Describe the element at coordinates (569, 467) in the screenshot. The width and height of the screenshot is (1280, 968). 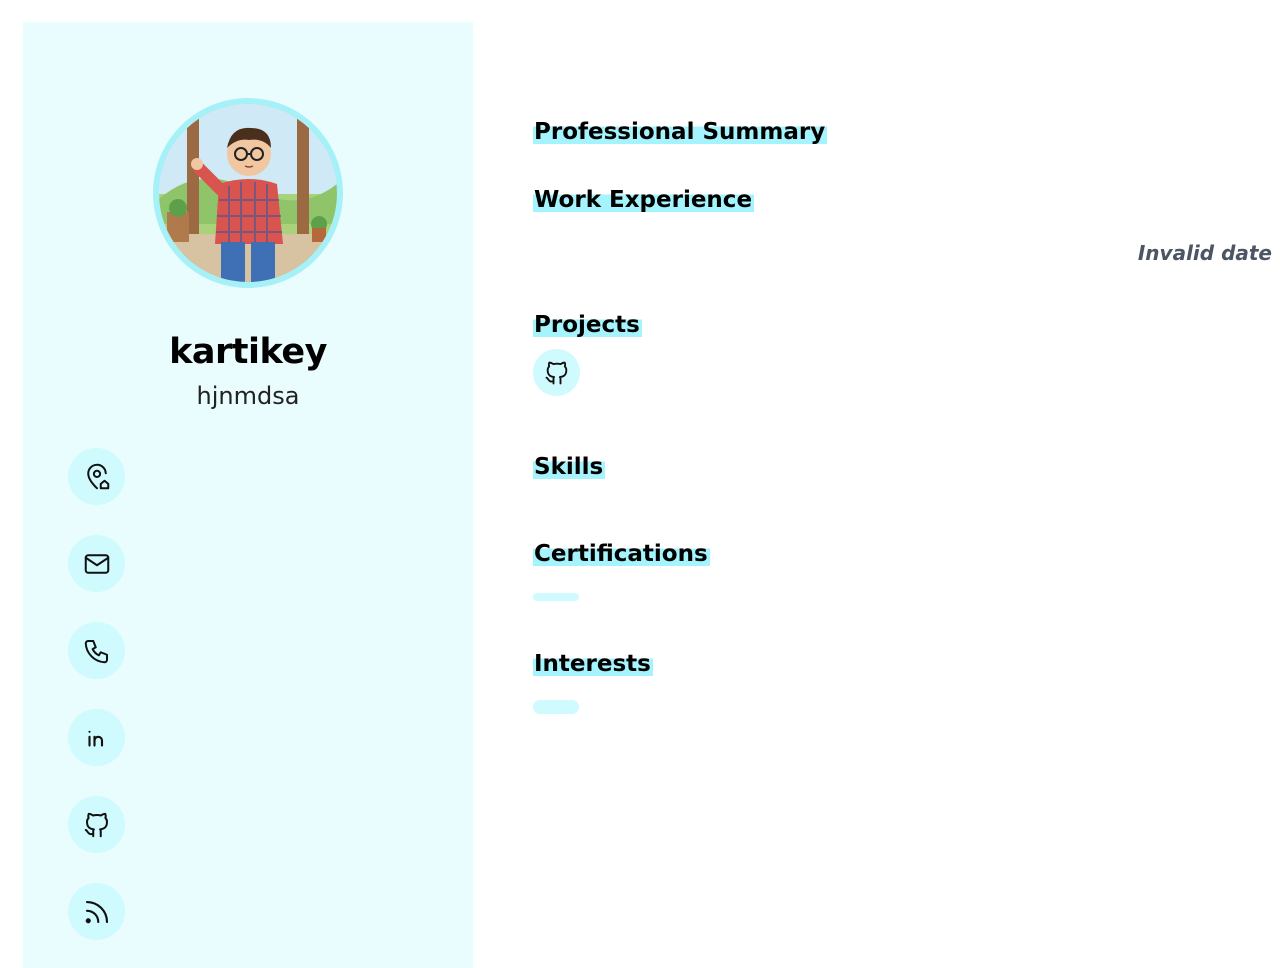
I see `section-skills: Skills` at that location.